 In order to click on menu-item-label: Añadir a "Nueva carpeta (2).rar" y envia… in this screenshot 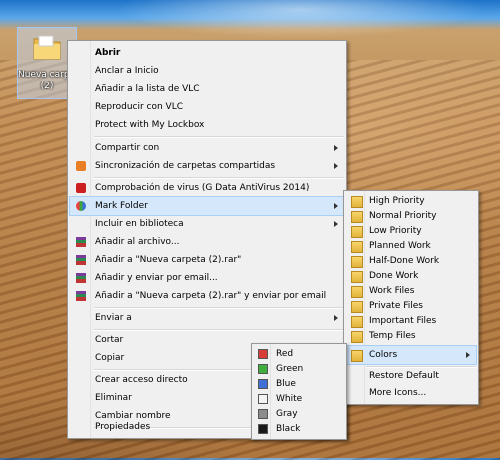, I will do `click(211, 296)`.